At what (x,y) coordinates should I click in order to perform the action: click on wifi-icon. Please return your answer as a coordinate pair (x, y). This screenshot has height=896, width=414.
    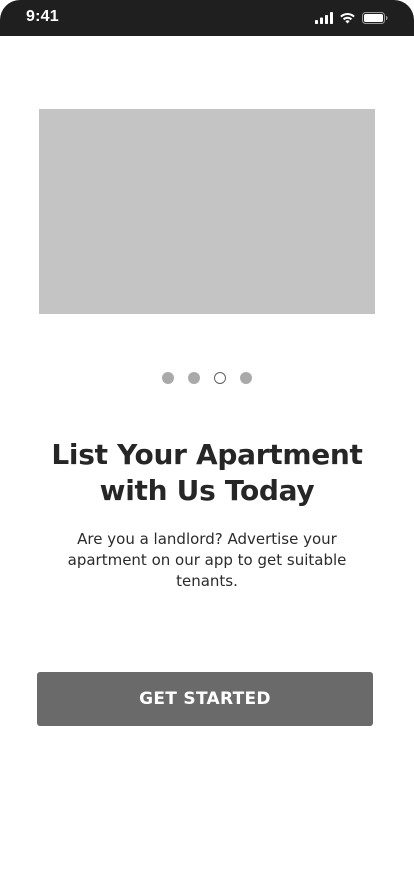
    Looking at the image, I should click on (347, 18).